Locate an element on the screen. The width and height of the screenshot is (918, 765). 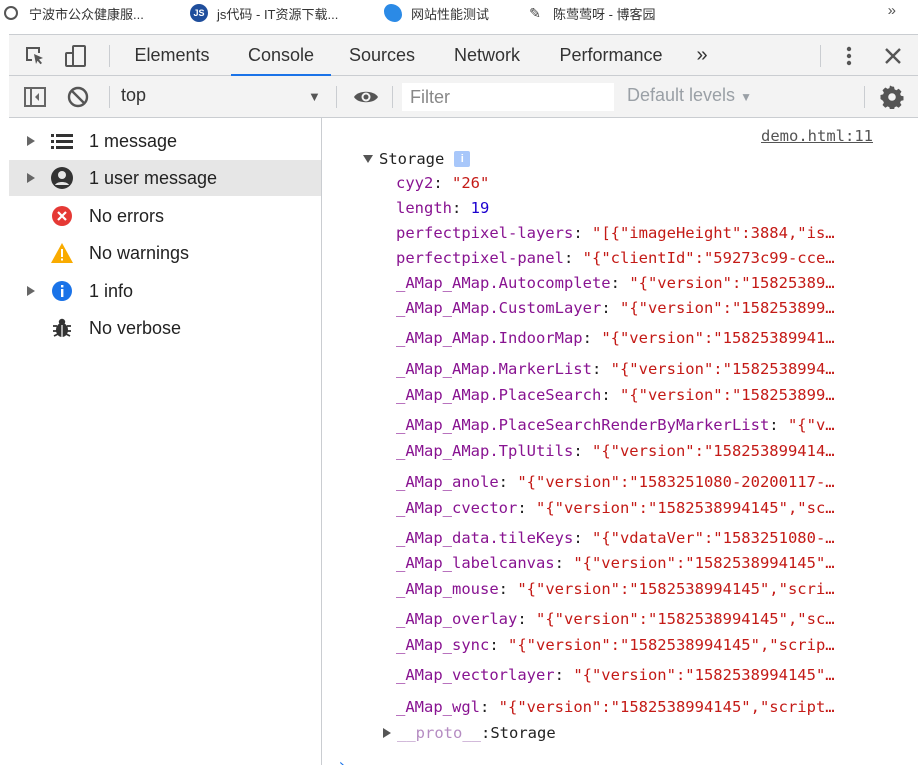
bug-icon is located at coordinates (62, 328).